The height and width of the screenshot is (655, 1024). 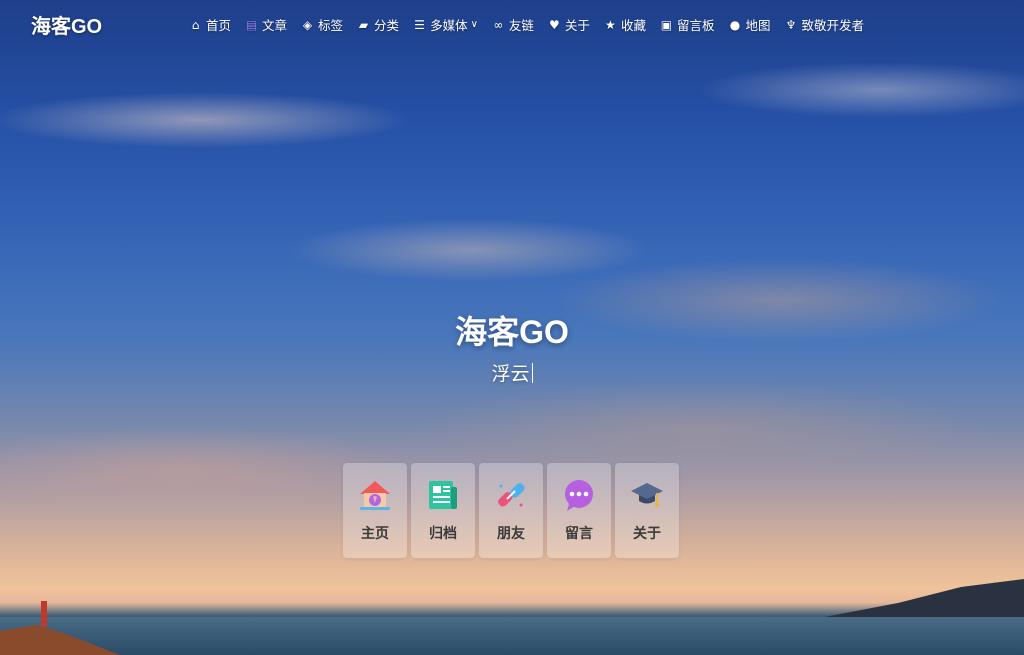 What do you see at coordinates (275, 25) in the screenshot?
I see `nav-item-label: 文章` at bounding box center [275, 25].